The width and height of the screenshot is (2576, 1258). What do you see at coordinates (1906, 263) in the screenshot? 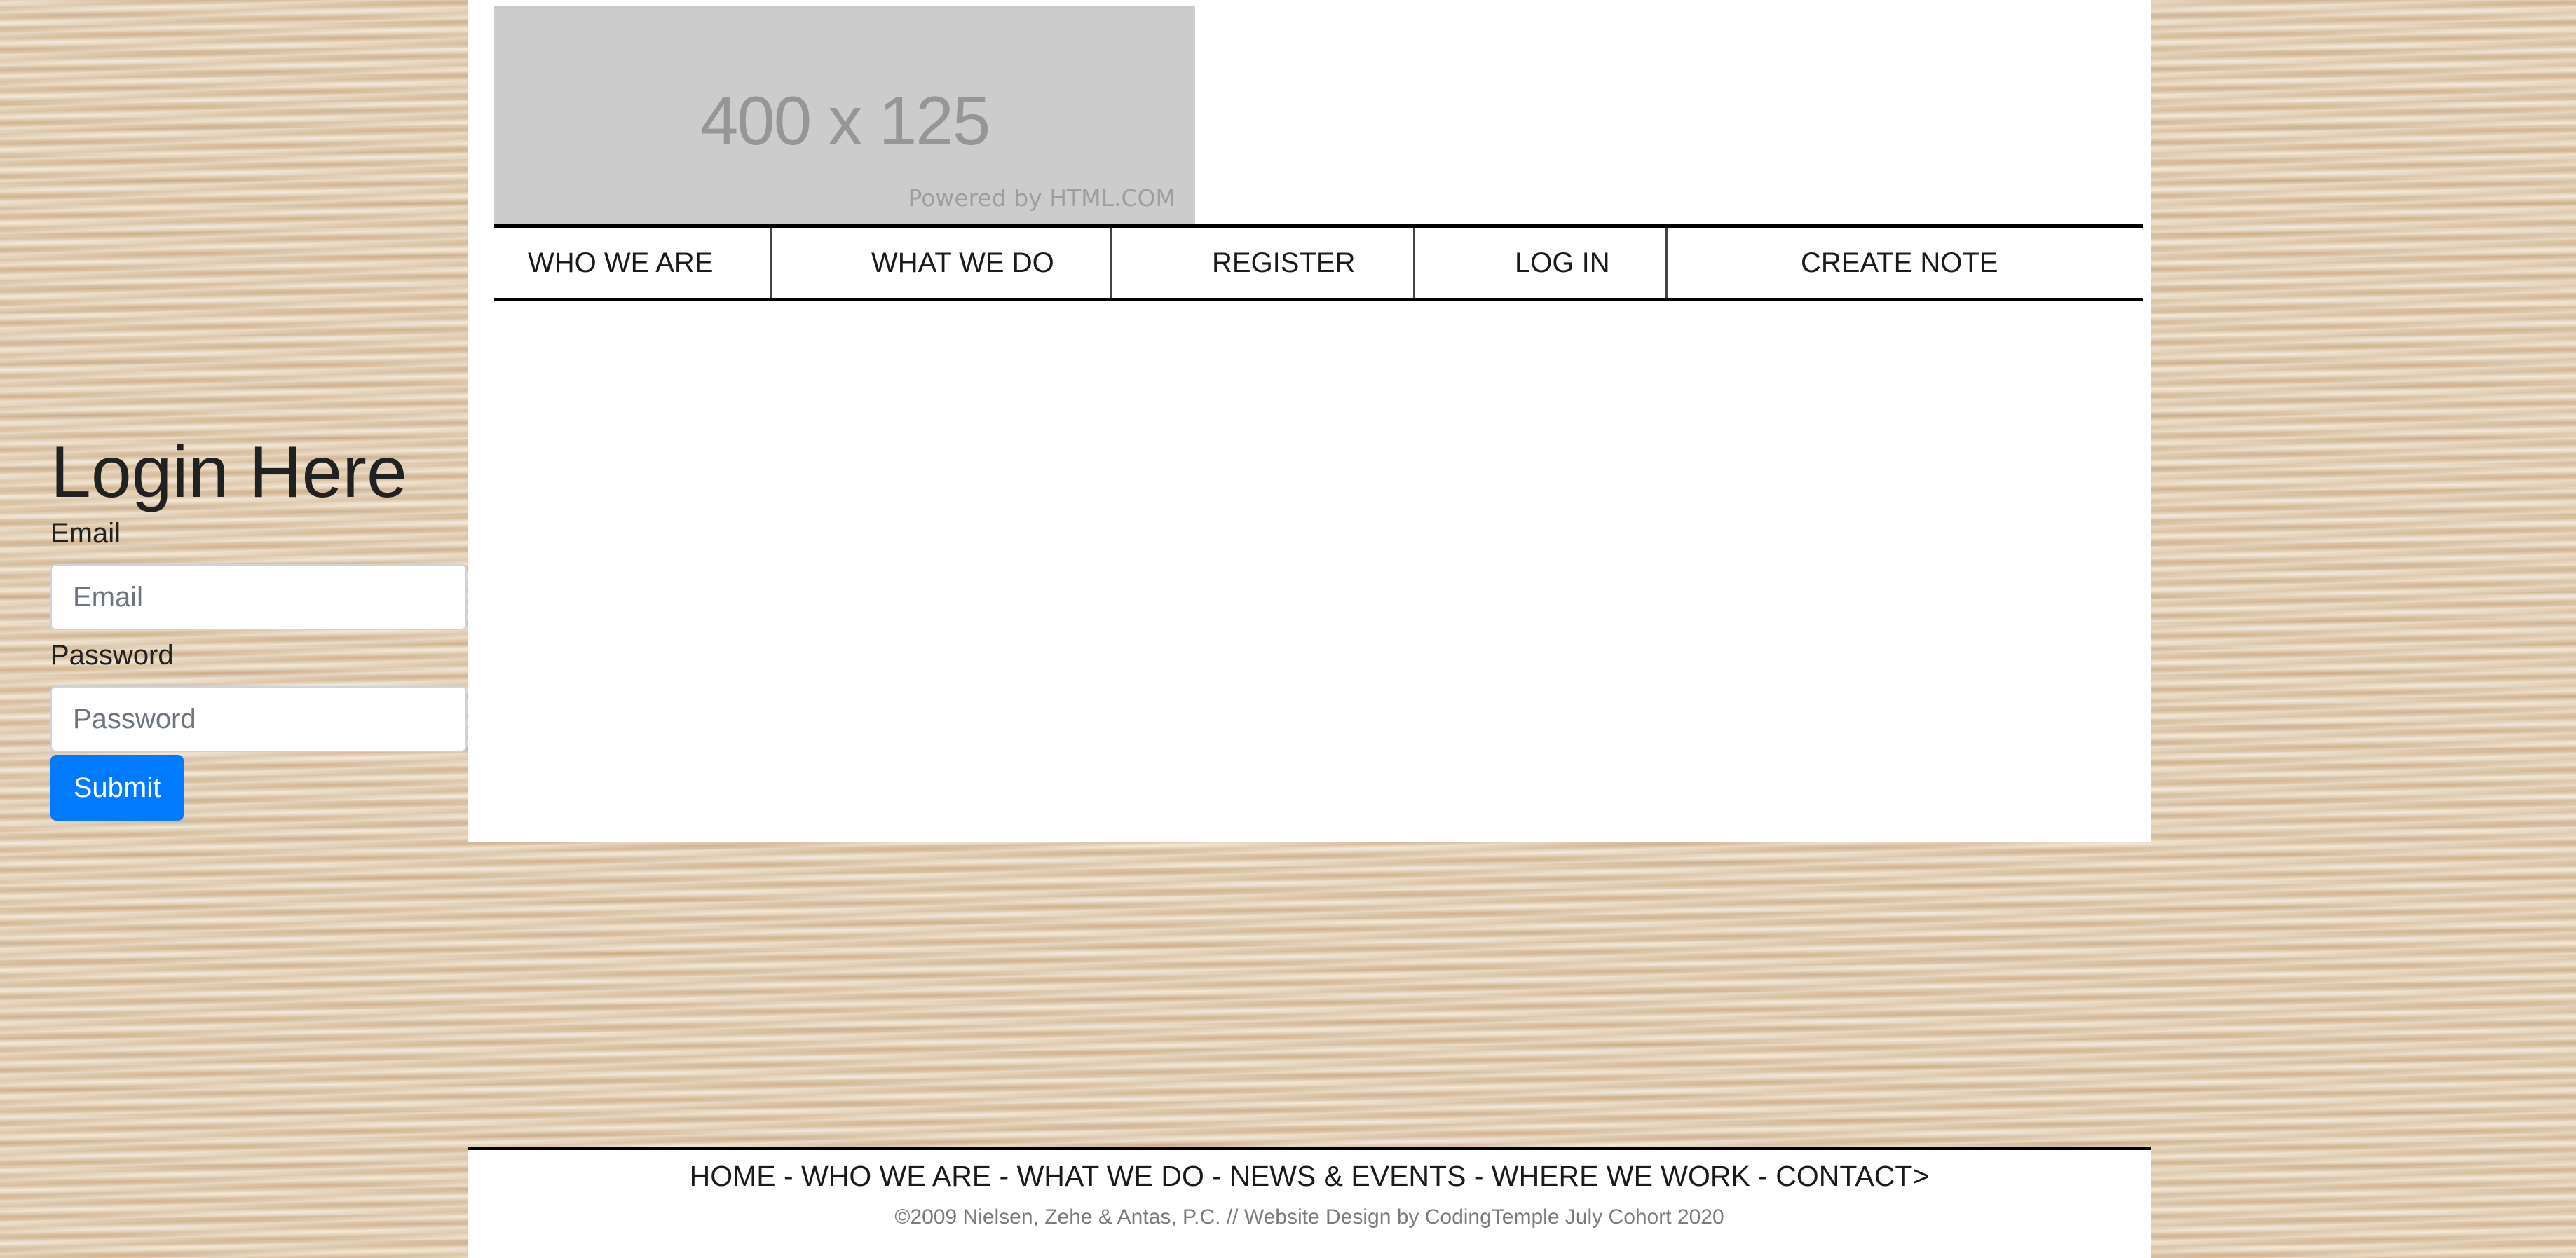
I see `nav-item-create-note: CREATE NOTE` at bounding box center [1906, 263].